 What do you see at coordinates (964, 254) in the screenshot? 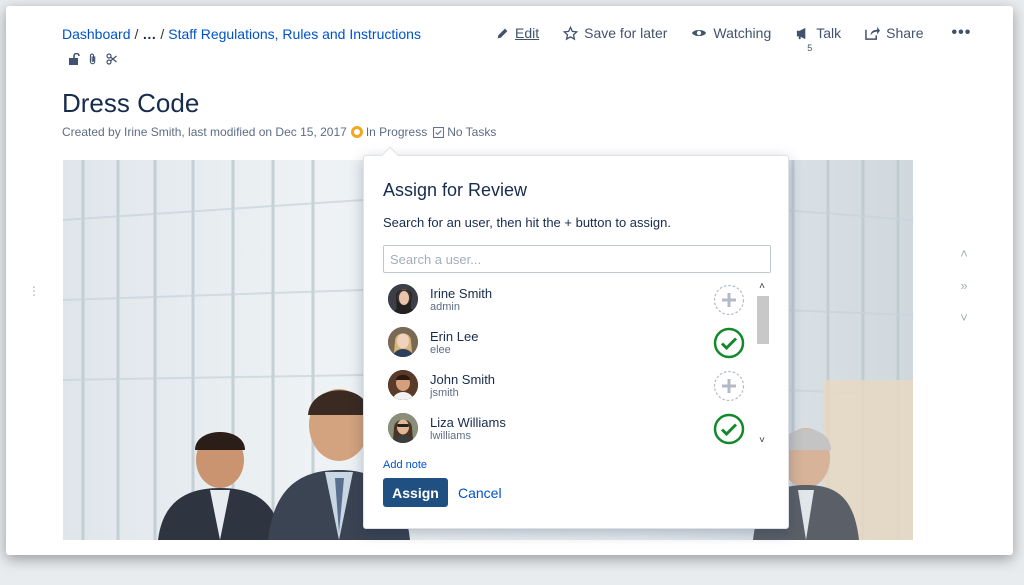
I see `chevron-up-icon: ˄` at bounding box center [964, 254].